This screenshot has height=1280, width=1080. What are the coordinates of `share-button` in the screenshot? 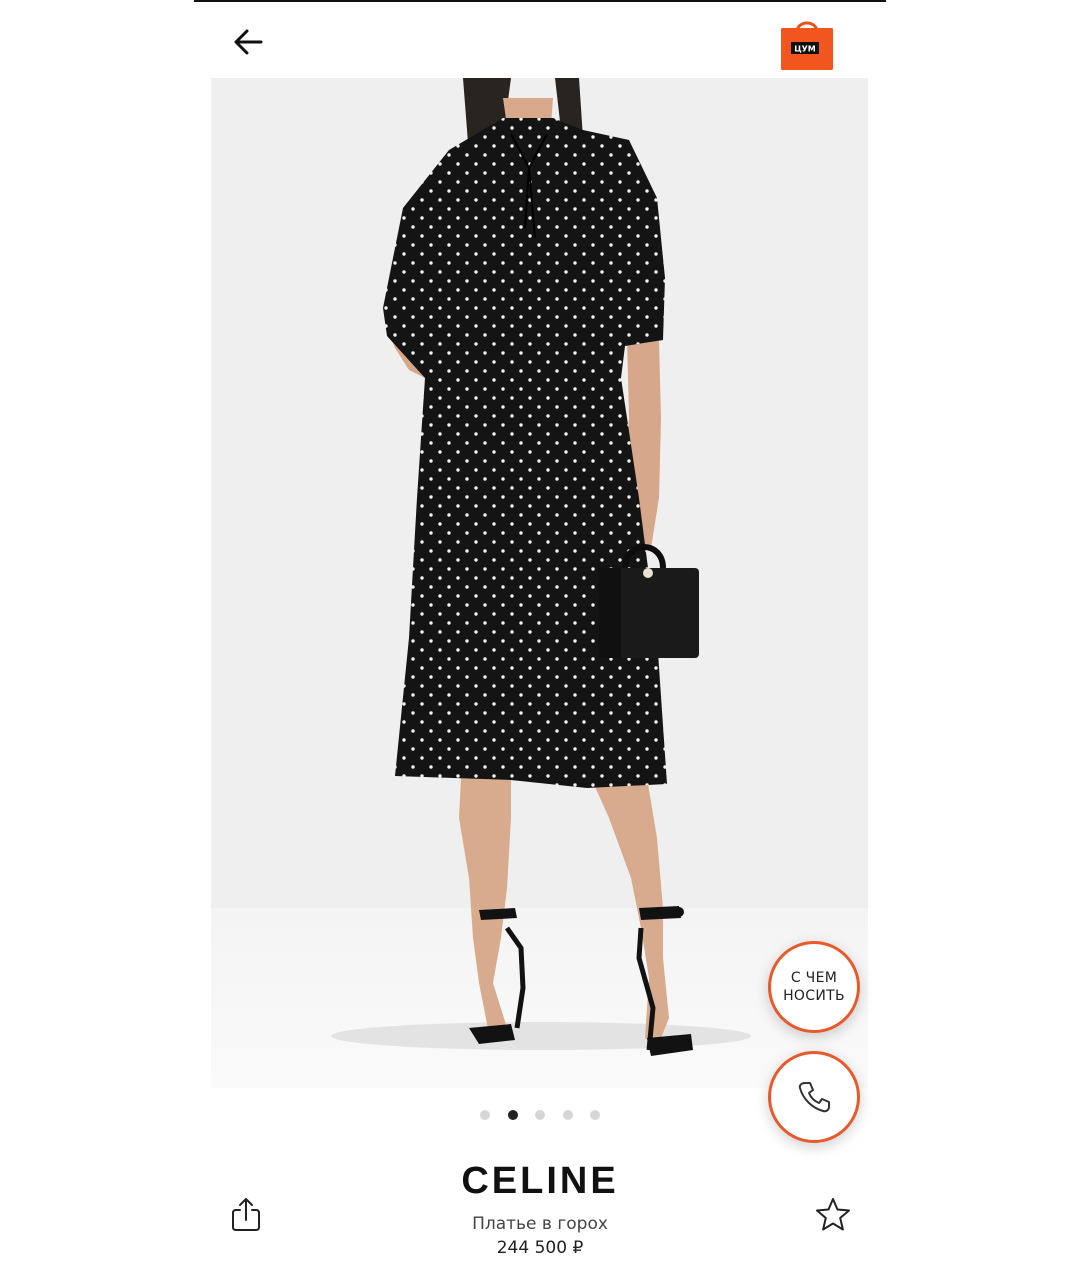 It's located at (246, 1214).